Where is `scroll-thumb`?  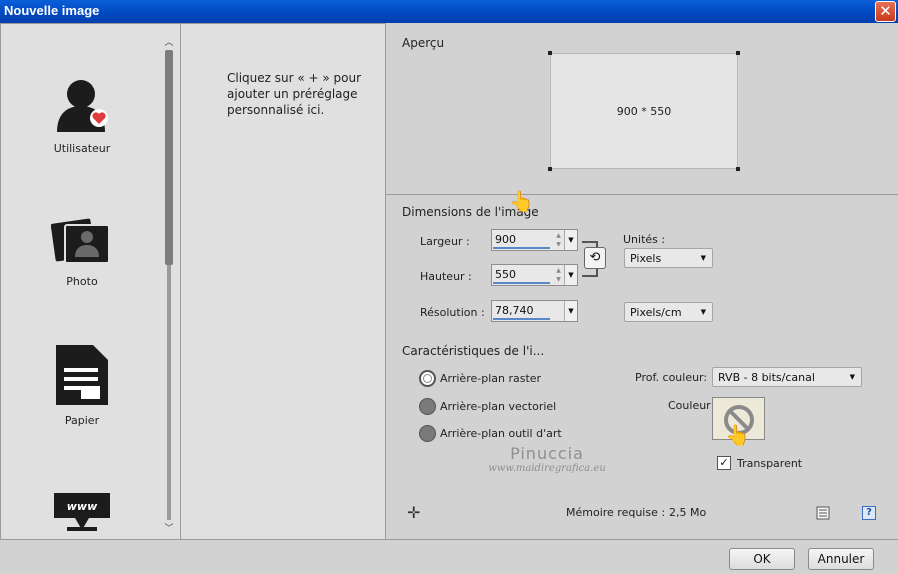 scroll-thumb is located at coordinates (169, 157).